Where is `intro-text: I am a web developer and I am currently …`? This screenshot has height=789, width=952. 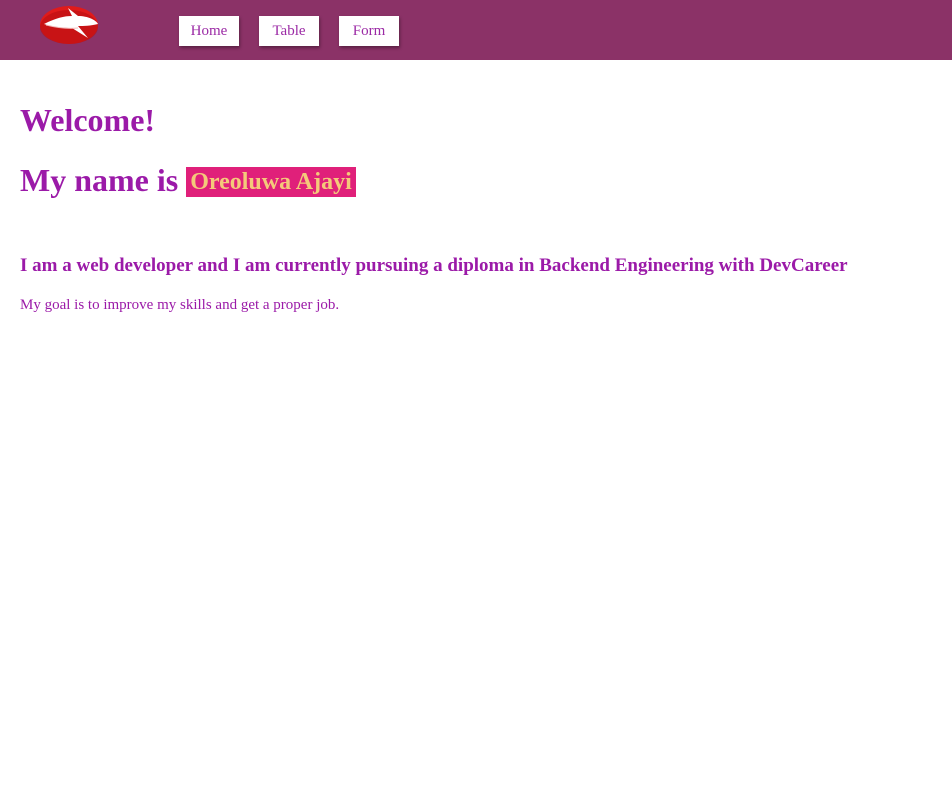
intro-text: I am a web developer and I am currently … is located at coordinates (434, 265).